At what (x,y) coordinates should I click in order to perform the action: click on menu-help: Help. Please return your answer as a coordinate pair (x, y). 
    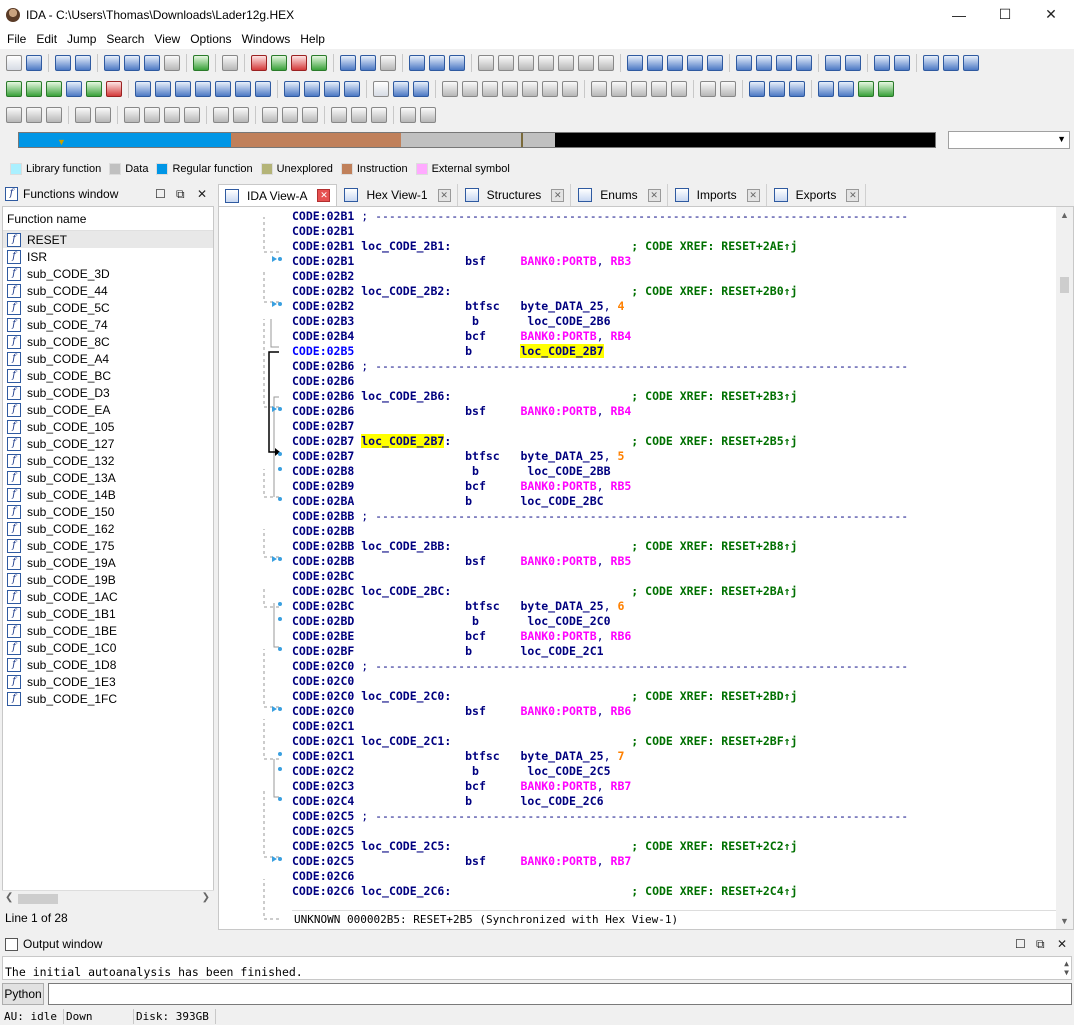
    Looking at the image, I should click on (312, 39).